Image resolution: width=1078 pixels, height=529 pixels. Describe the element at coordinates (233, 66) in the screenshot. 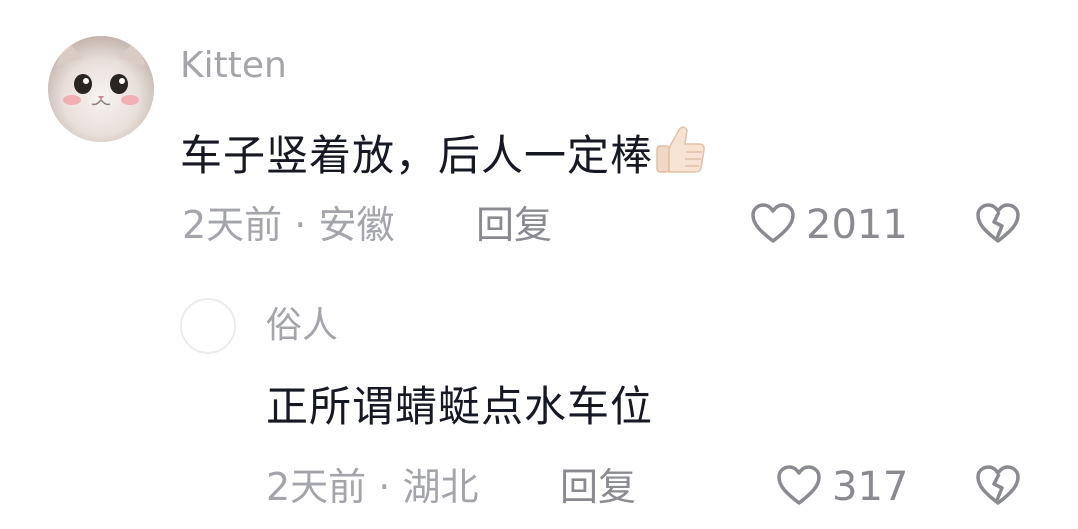

I see `comment-username: Kitten` at that location.